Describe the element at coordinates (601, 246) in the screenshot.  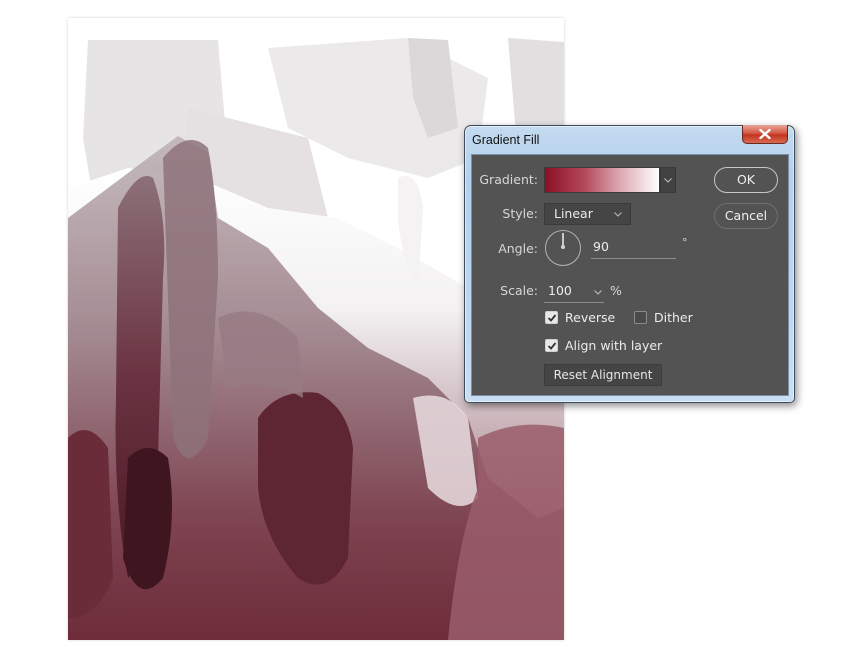
I see `angle-value: 90` at that location.